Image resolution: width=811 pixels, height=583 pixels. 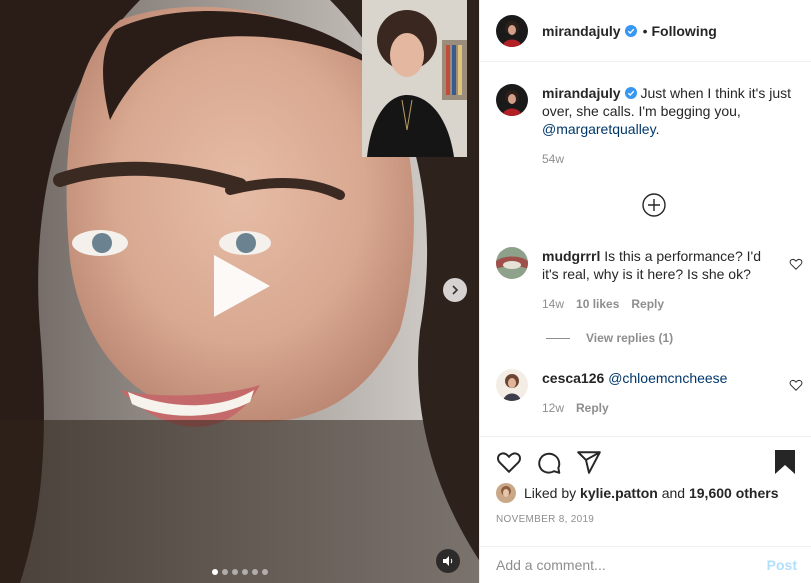 What do you see at coordinates (581, 31) in the screenshot?
I see `author-username: mirandajuly` at bounding box center [581, 31].